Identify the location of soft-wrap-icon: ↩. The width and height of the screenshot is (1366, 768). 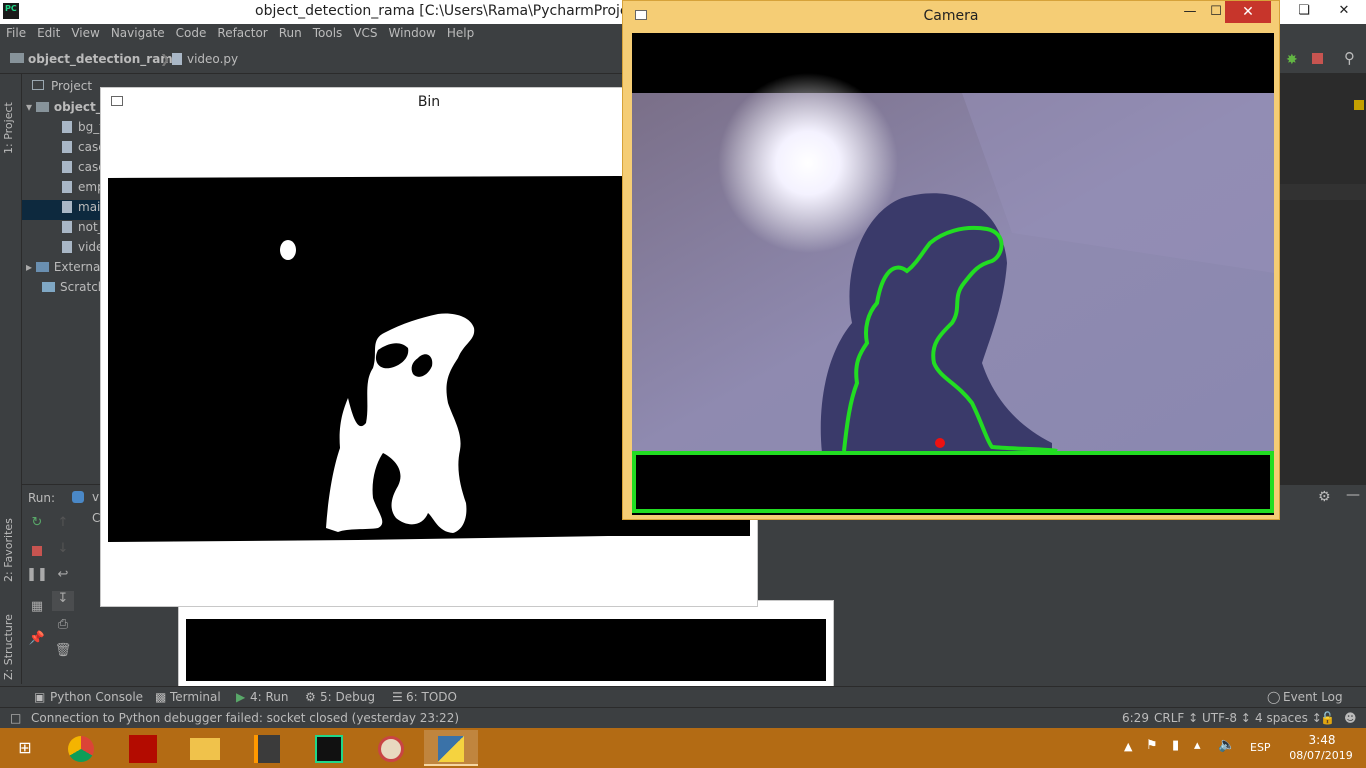
(63, 577).